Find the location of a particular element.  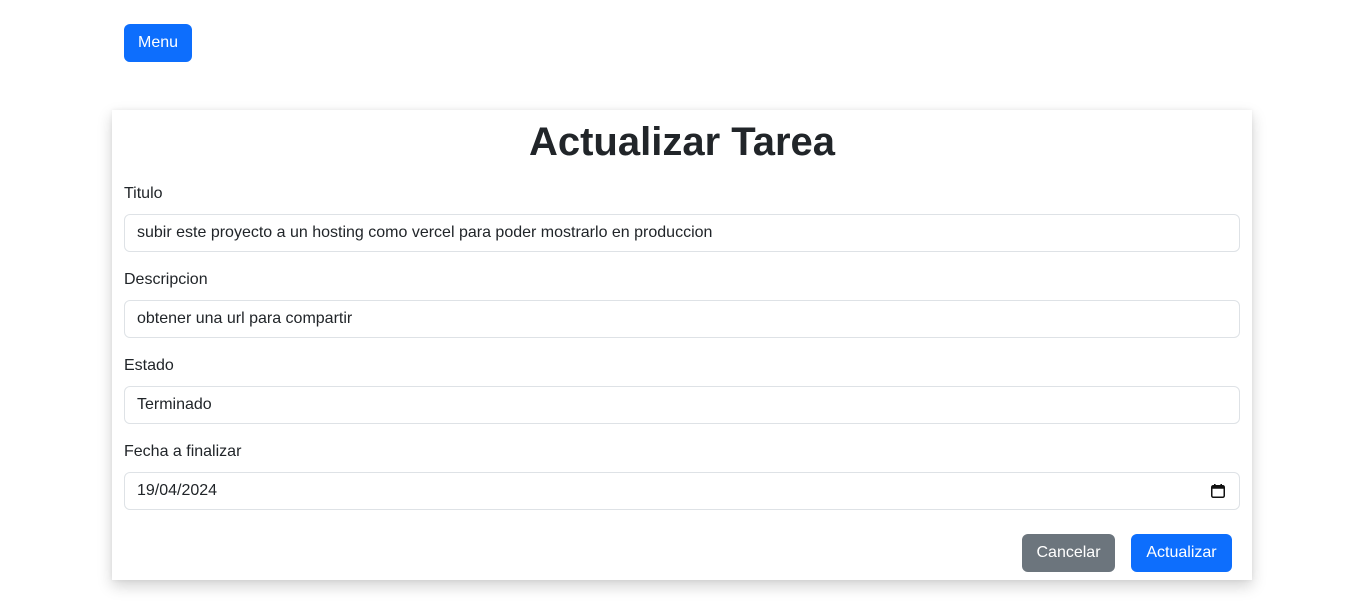

fecha-label: Fecha a finalizar is located at coordinates (183, 451).